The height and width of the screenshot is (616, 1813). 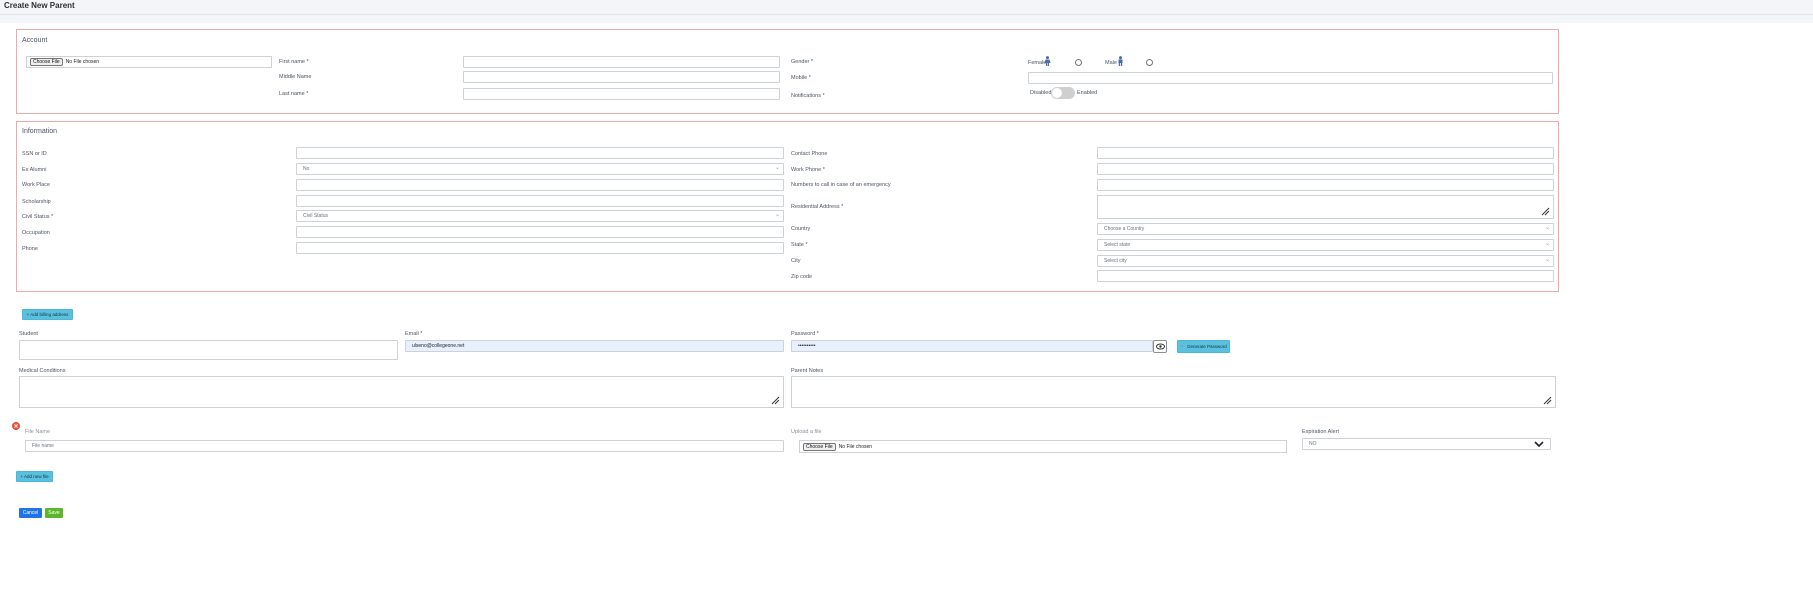 I want to click on phone-label: Phone, so click(x=30, y=249).